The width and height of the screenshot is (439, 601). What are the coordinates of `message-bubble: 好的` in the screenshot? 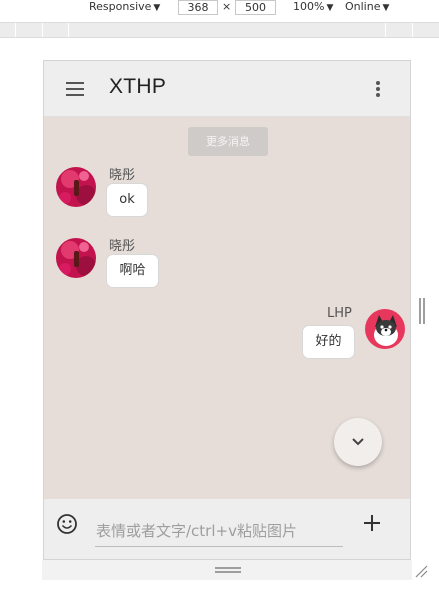 It's located at (328, 342).